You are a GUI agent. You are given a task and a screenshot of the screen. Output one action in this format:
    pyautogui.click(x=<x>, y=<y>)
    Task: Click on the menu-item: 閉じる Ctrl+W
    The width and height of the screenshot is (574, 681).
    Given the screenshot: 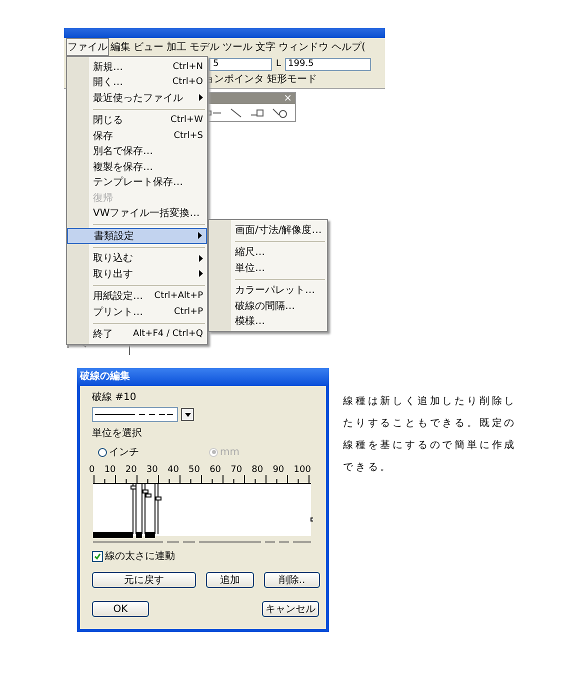 What is the action you would take?
    pyautogui.click(x=137, y=120)
    